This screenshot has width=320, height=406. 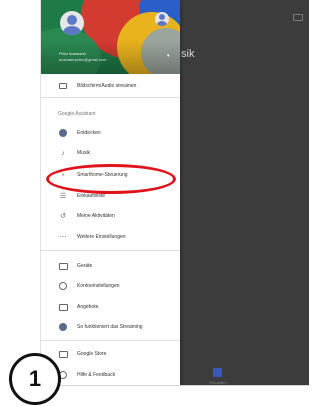 What do you see at coordinates (110, 354) in the screenshot?
I see `menu-item-google-store: Google Store` at bounding box center [110, 354].